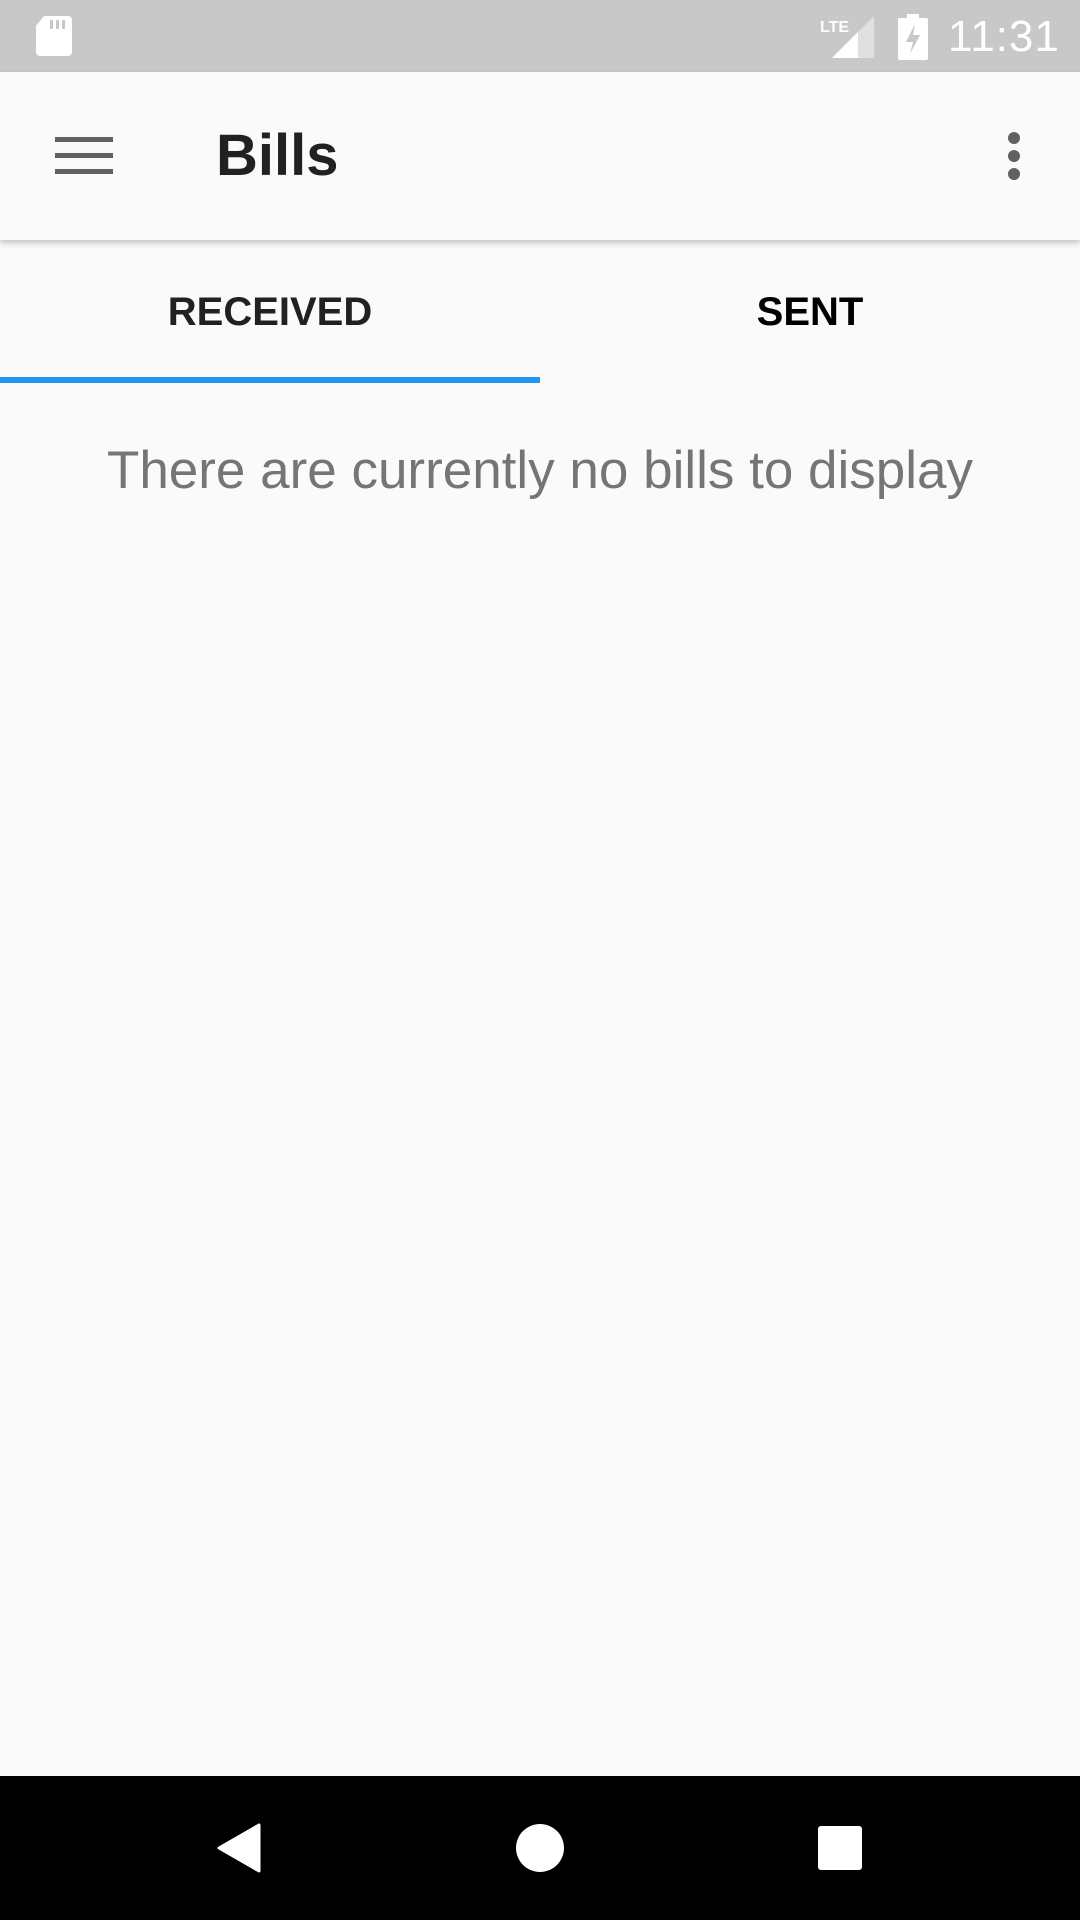 The width and height of the screenshot is (1080, 1920). I want to click on back-button, so click(240, 1848).